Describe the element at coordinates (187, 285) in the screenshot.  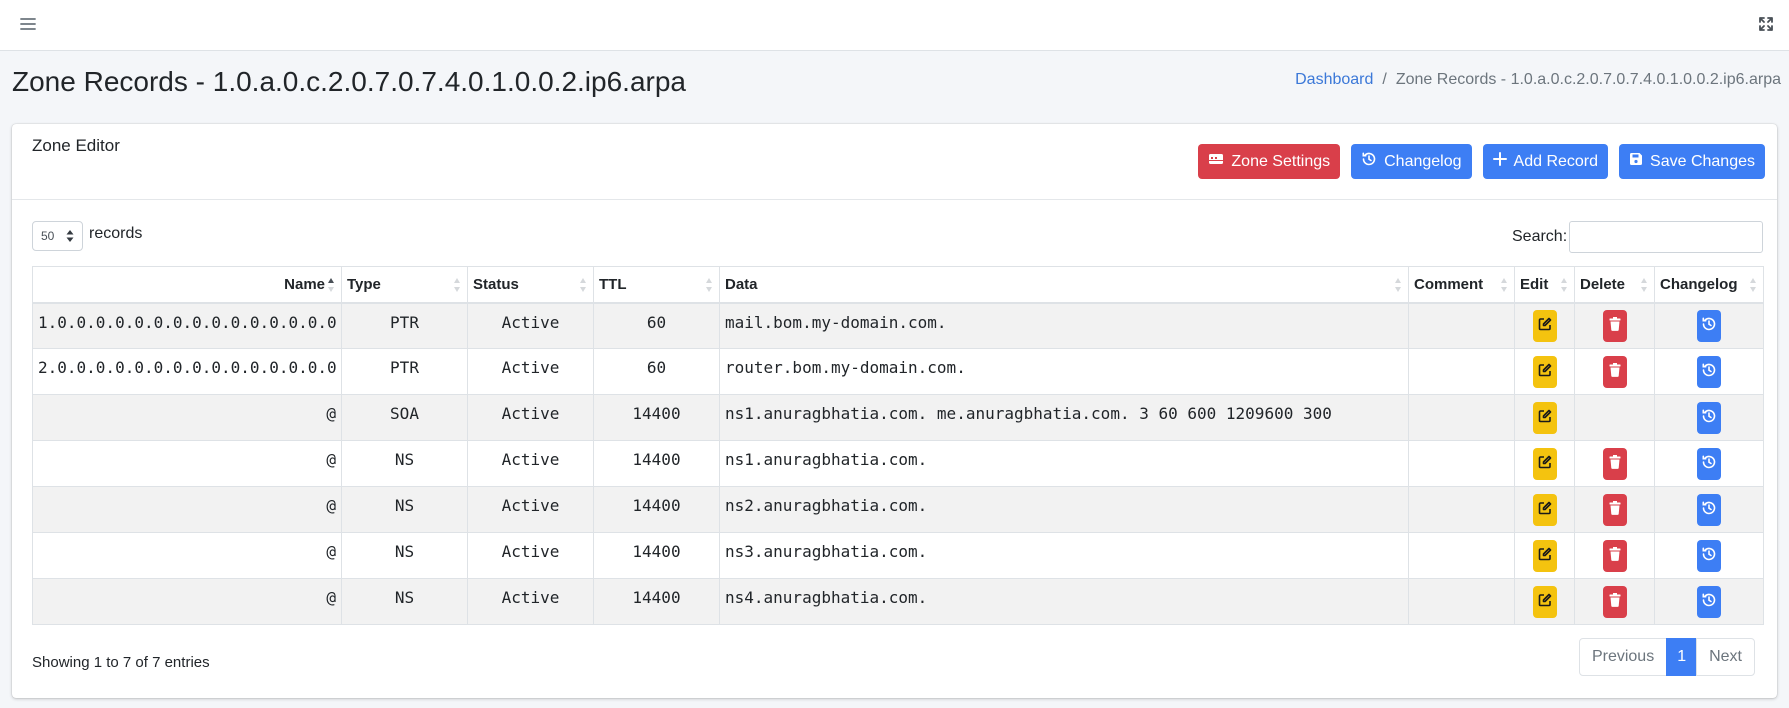
I see `column-header-name: Name` at that location.